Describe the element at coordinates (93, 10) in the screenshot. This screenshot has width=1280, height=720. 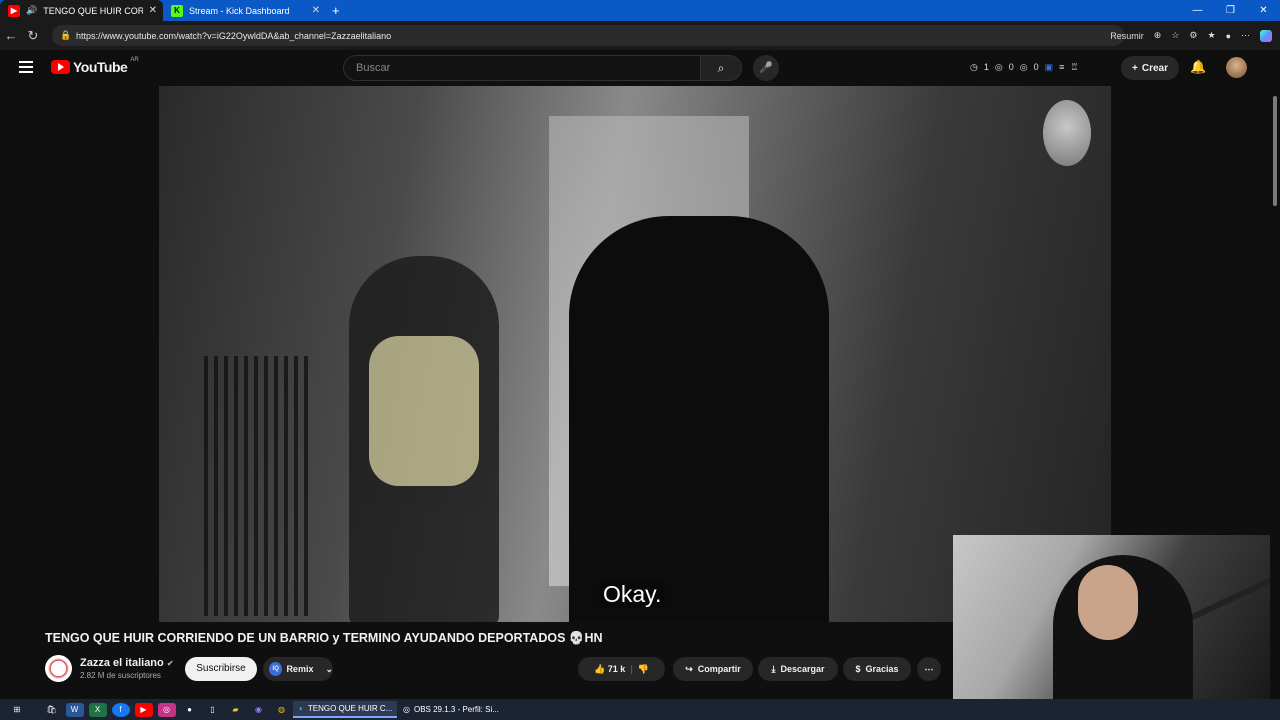
I see `tab-label: TENGO QUE HUIR CORRIENDO` at that location.